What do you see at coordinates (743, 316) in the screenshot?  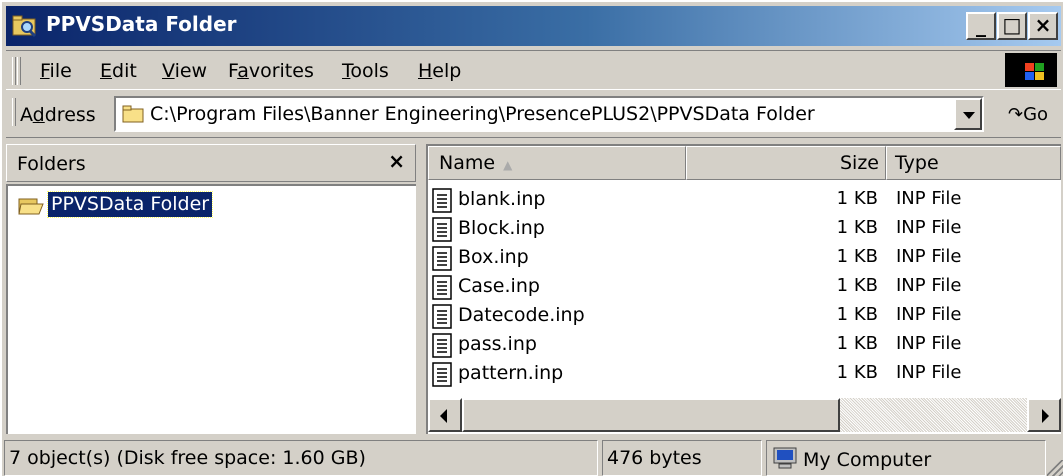 I see `file-row: Datecode.inp 1 KB INP File` at bounding box center [743, 316].